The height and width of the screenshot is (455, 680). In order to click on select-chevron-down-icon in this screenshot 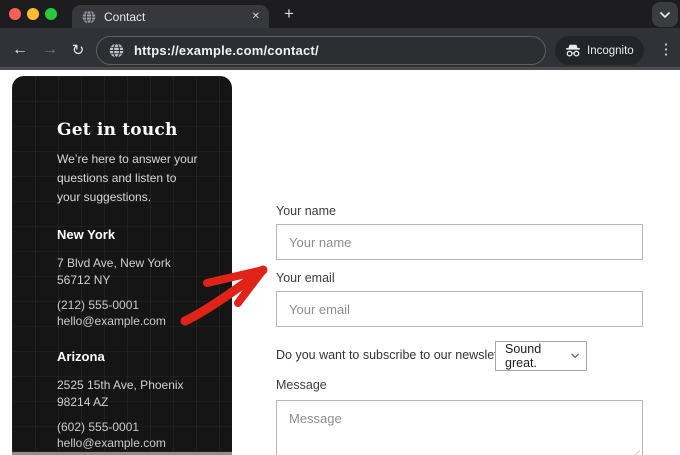, I will do `click(575, 355)`.